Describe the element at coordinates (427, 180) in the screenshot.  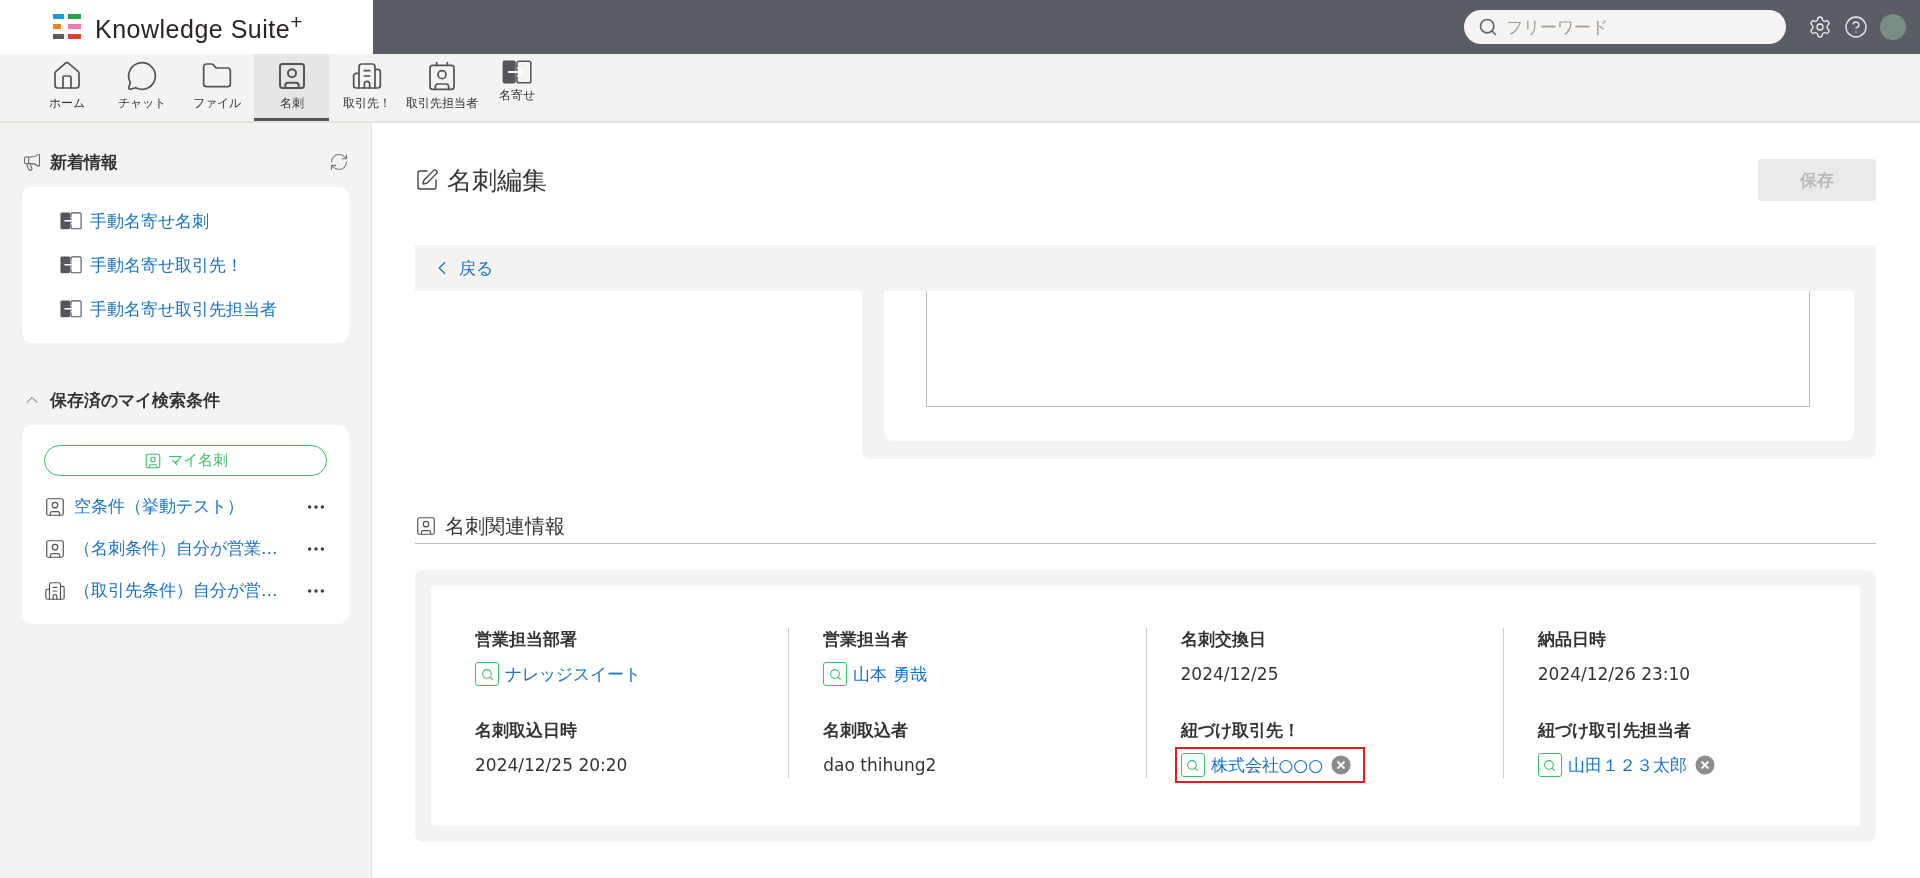
I see `edit-icon` at that location.